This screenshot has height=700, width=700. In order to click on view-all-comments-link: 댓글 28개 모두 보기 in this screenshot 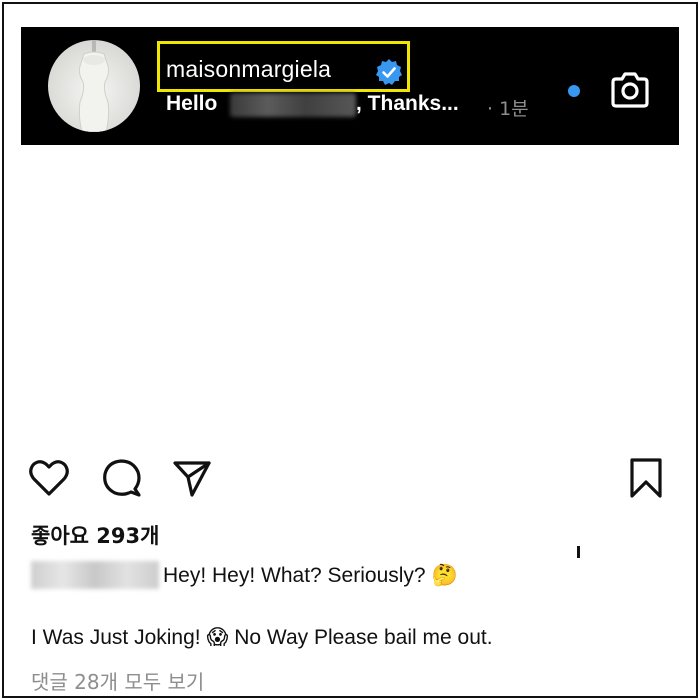, I will do `click(117, 680)`.